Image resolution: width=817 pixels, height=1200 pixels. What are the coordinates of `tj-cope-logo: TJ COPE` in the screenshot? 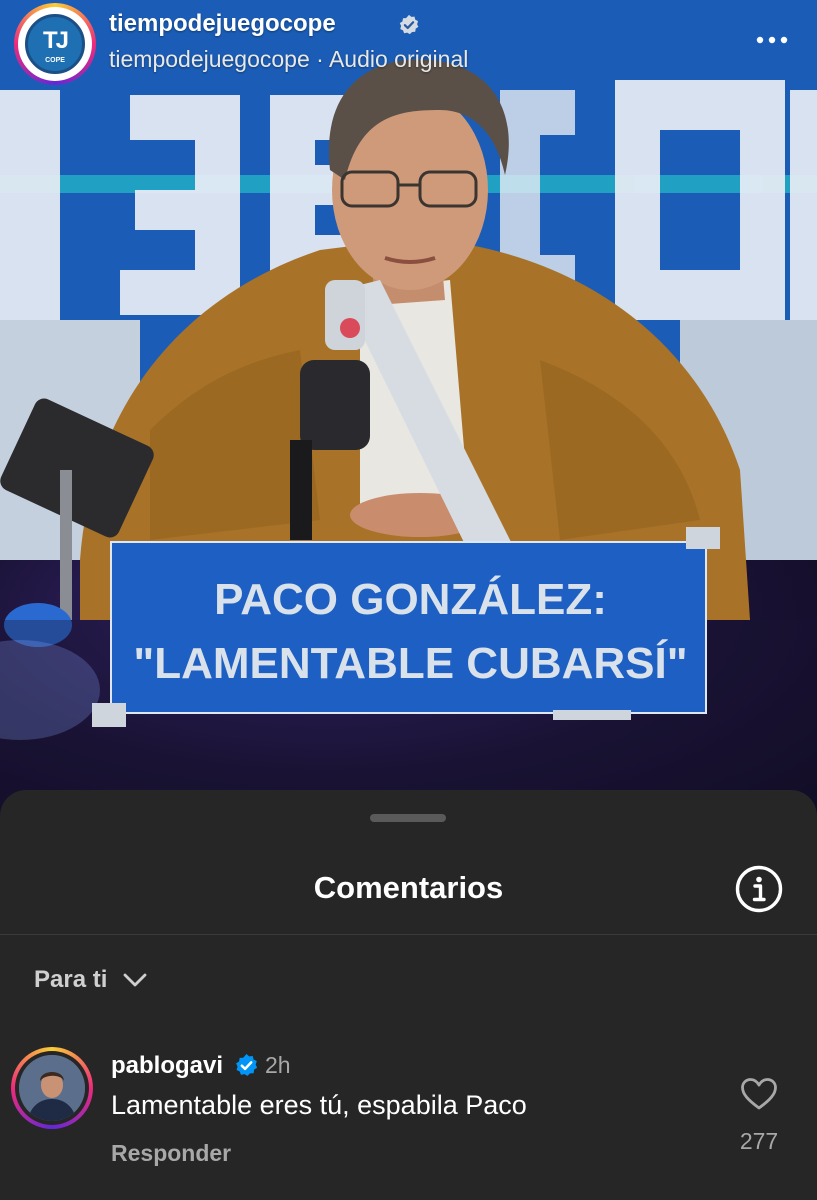 It's located at (55, 44).